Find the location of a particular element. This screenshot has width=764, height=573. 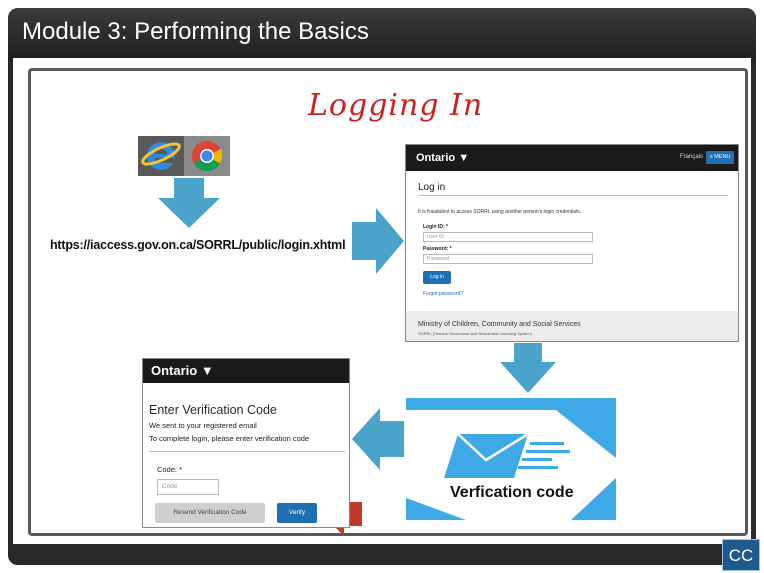

menu-button: ≡ MENU is located at coordinates (720, 157).